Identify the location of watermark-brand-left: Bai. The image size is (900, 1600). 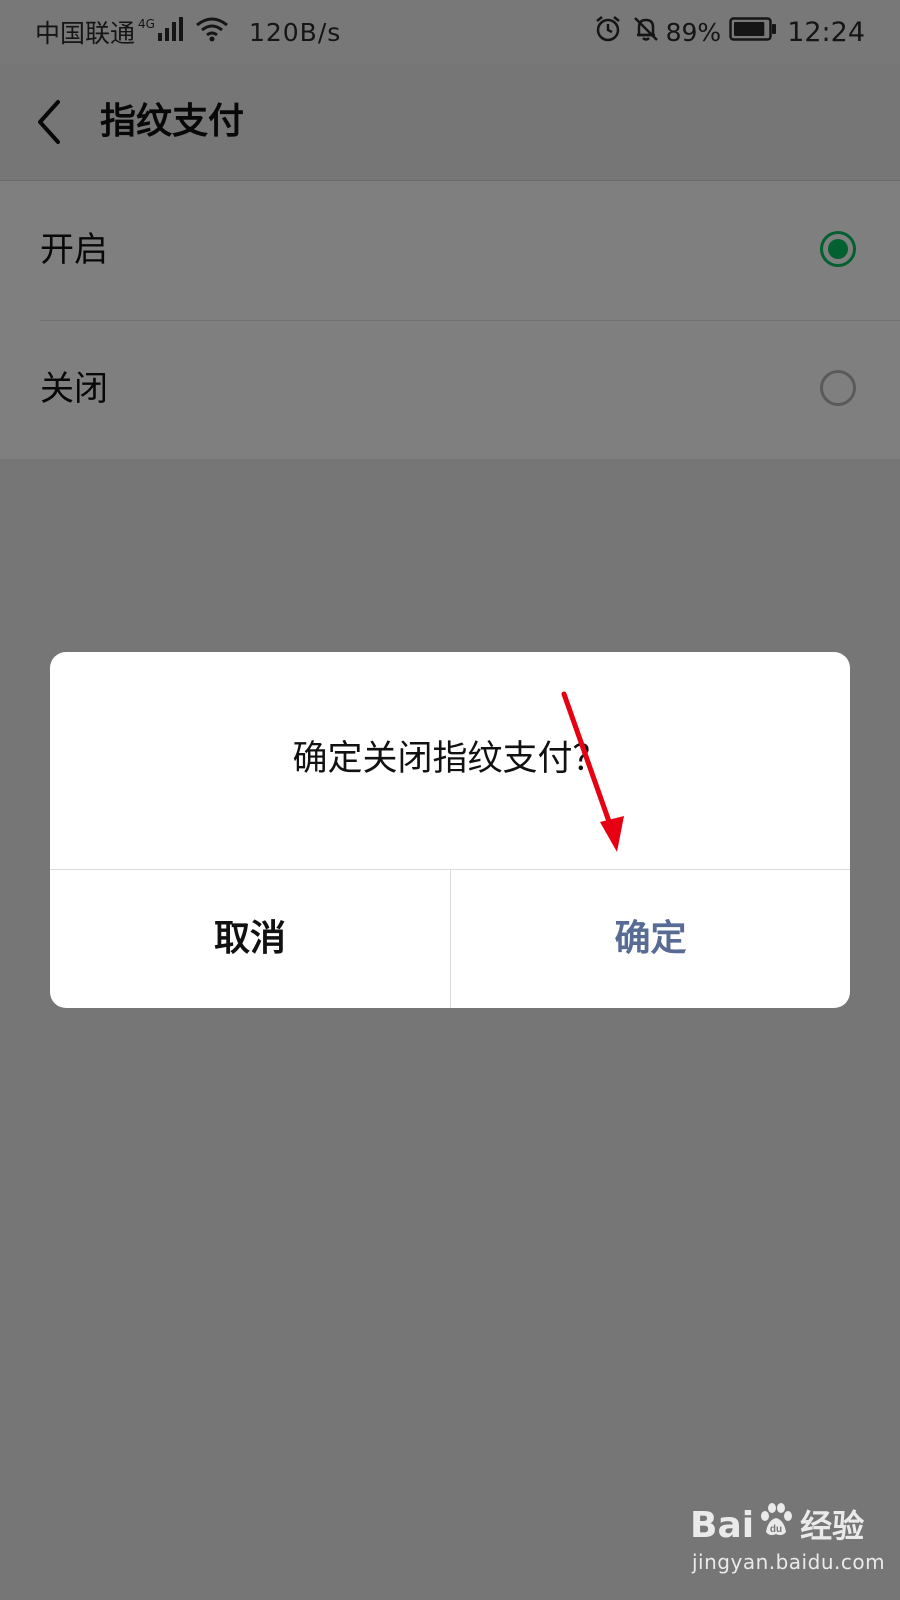
(722, 1525).